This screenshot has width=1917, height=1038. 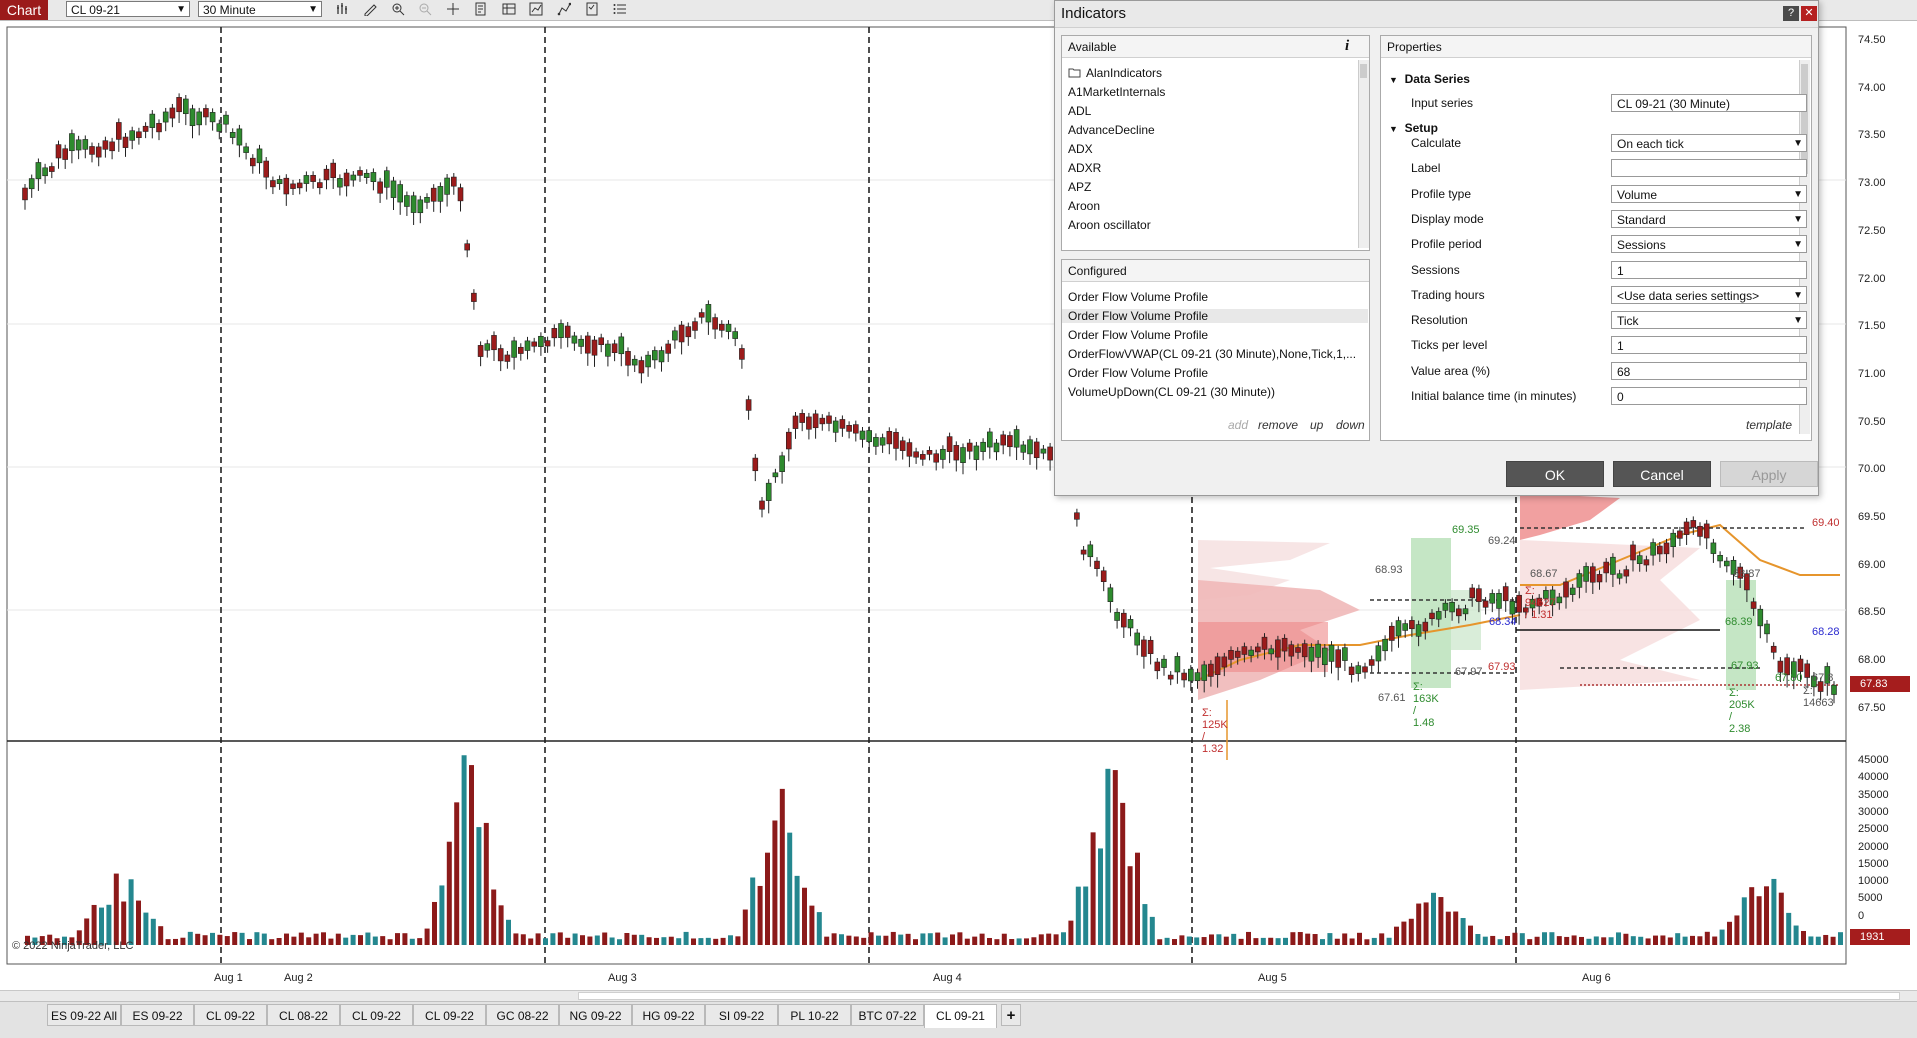 I want to click on add-link: add, so click(x=1238, y=425).